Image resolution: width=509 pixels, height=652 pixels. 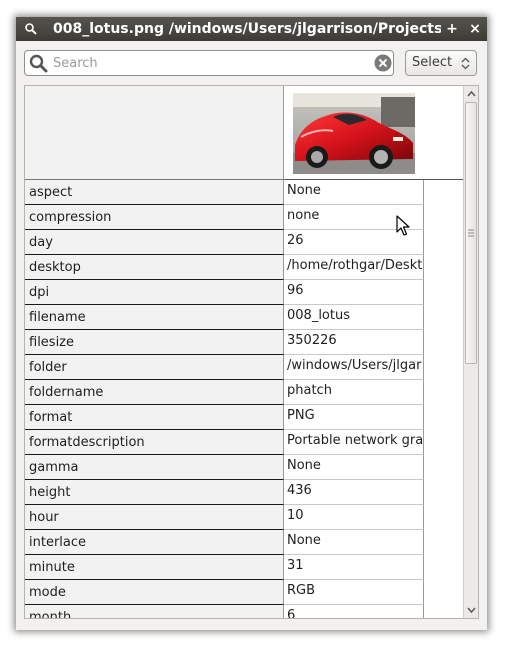 I want to click on table-row: day 26, so click(x=225, y=242).